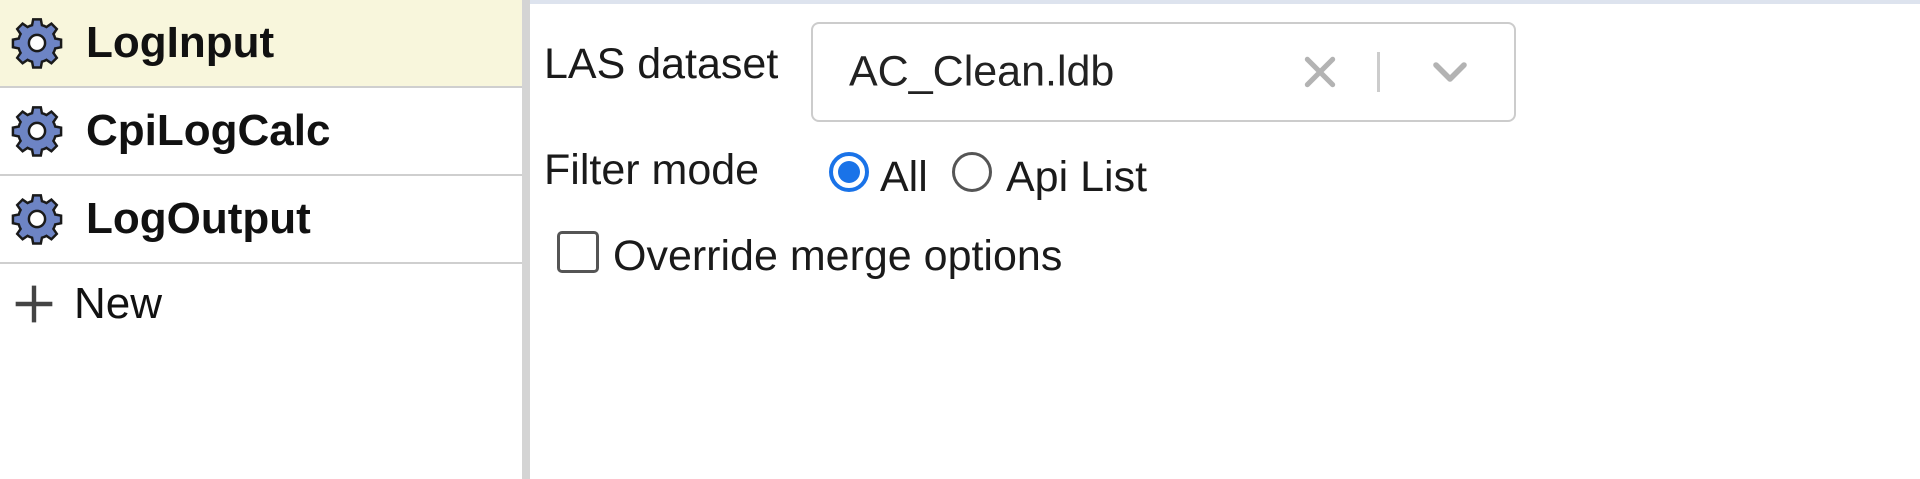 The width and height of the screenshot is (1920, 479). What do you see at coordinates (34, 304) in the screenshot?
I see `plus-icon` at bounding box center [34, 304].